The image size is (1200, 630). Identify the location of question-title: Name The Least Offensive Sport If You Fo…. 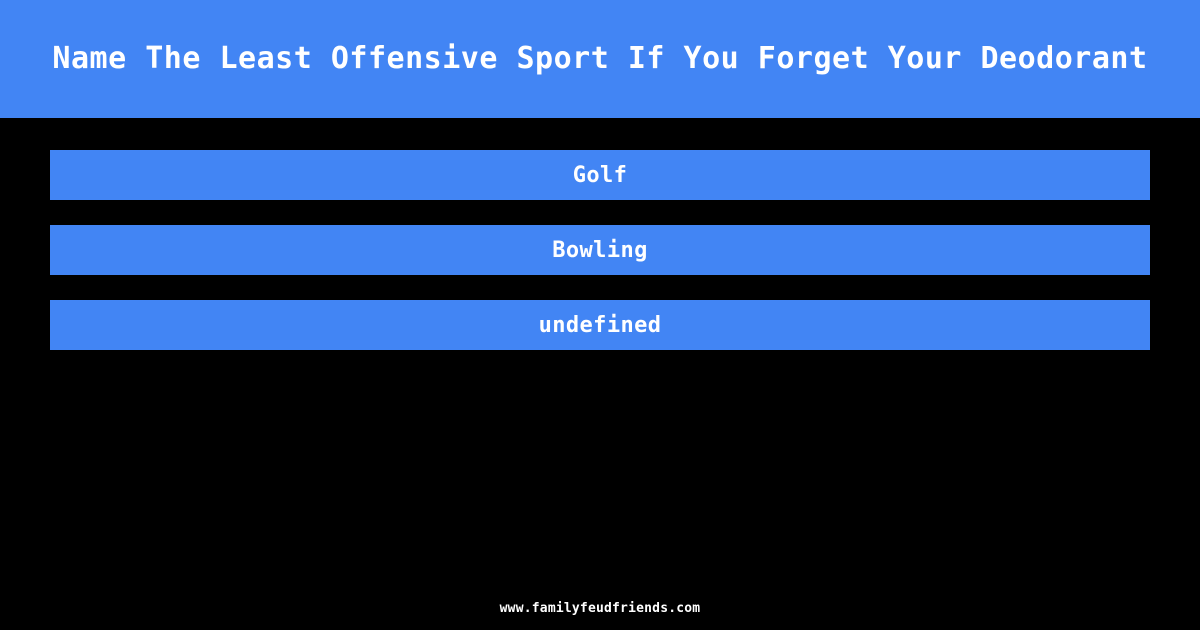
(600, 58).